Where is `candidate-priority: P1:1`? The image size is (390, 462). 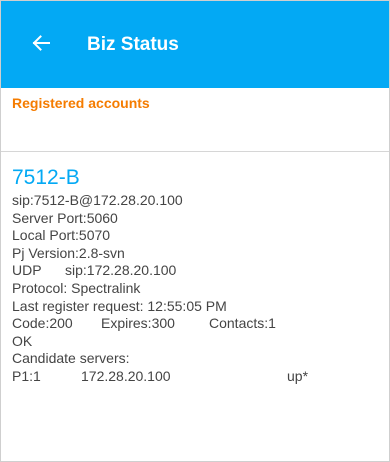 candidate-priority: P1:1 is located at coordinates (26, 375).